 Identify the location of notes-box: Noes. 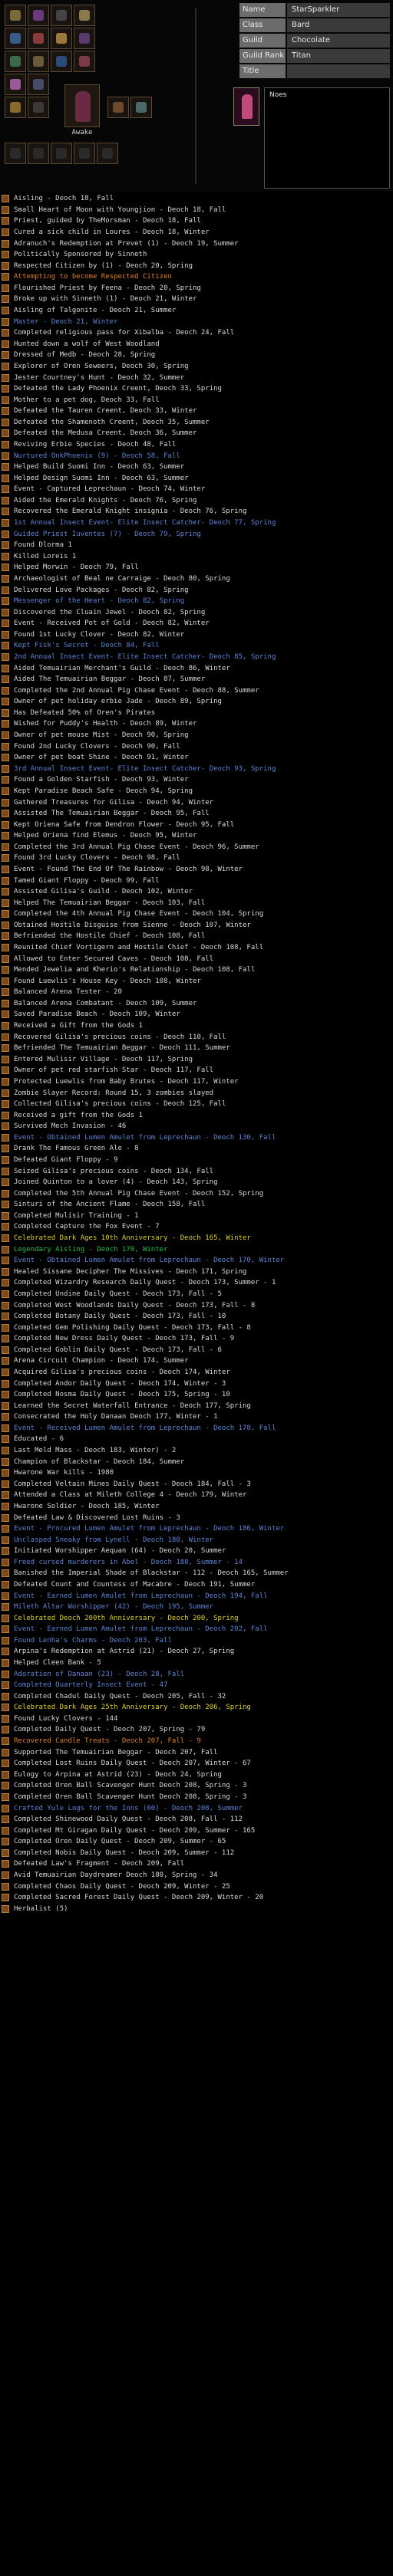
(327, 138).